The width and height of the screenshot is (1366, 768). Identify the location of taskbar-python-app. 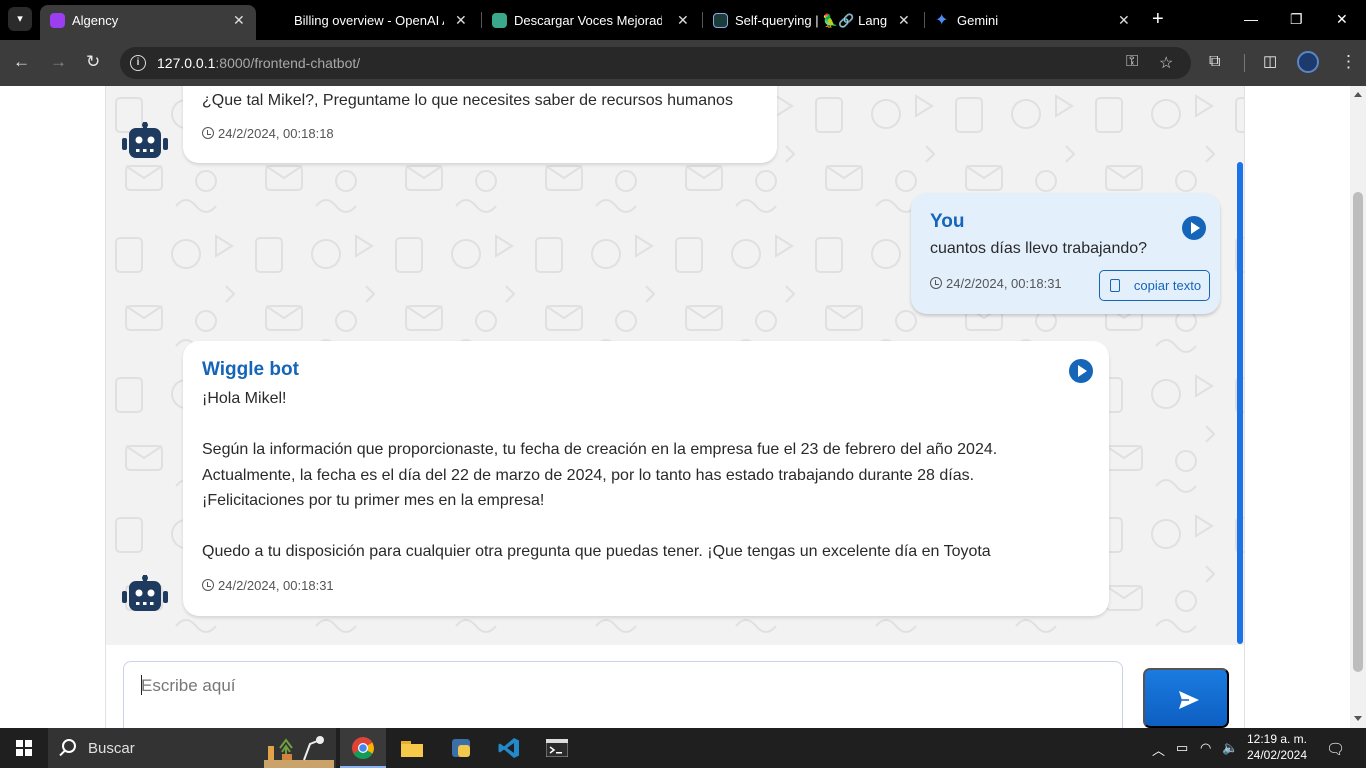
(461, 748).